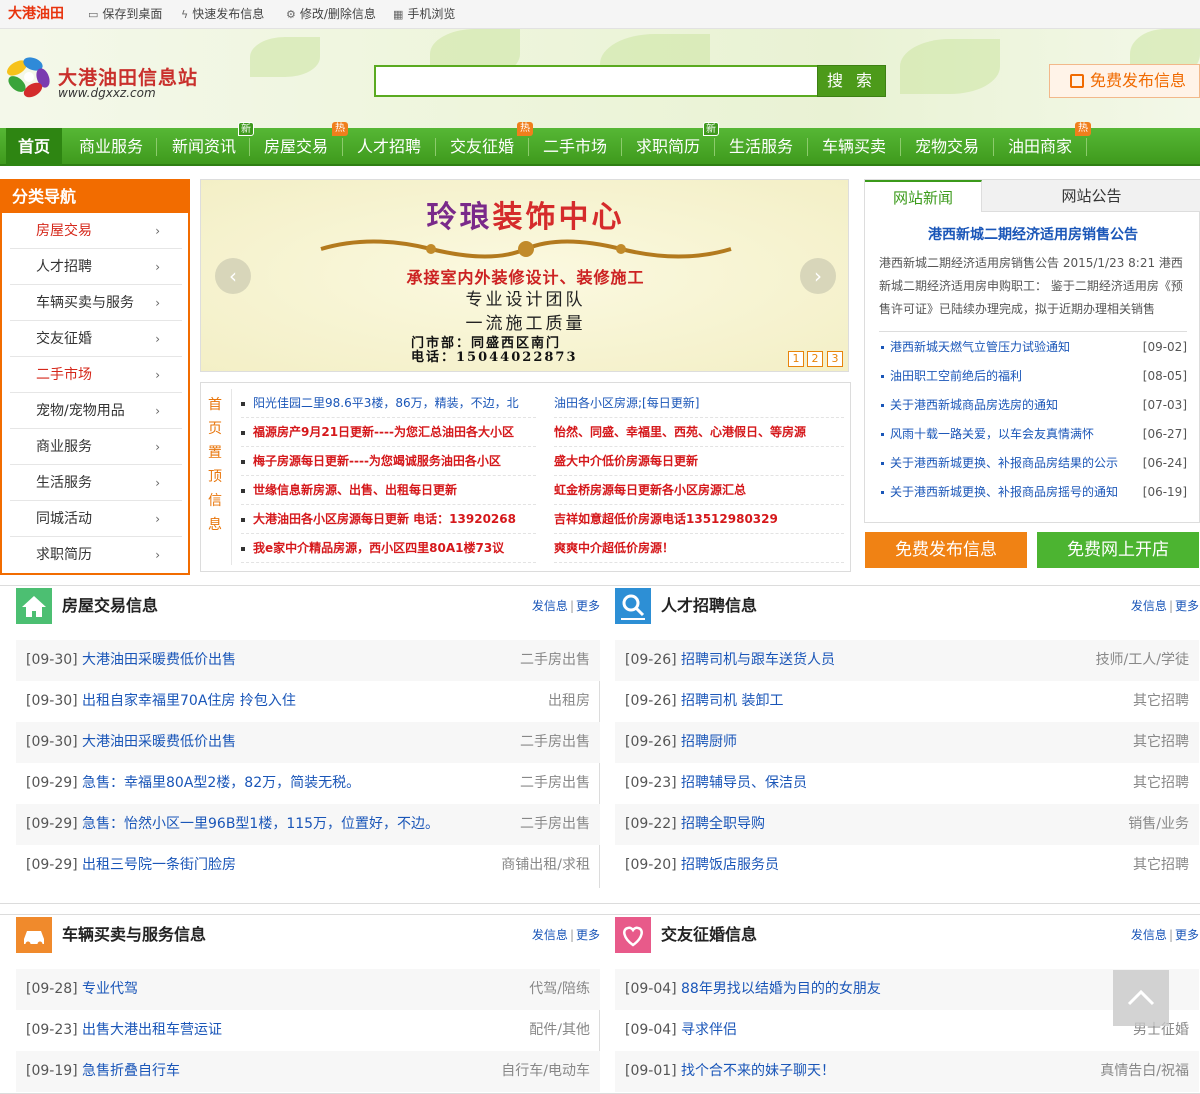 This screenshot has width=1200, height=1094. Describe the element at coordinates (189, 701) in the screenshot. I see `listing-title: 出租自家幸福里70A住房 拎包入住` at that location.